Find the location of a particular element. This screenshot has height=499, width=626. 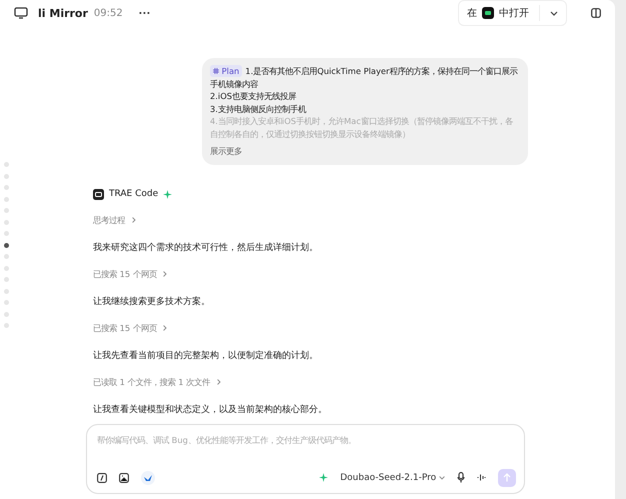

message-line: 3.支持电脑侧反向控制手机 is located at coordinates (259, 108).